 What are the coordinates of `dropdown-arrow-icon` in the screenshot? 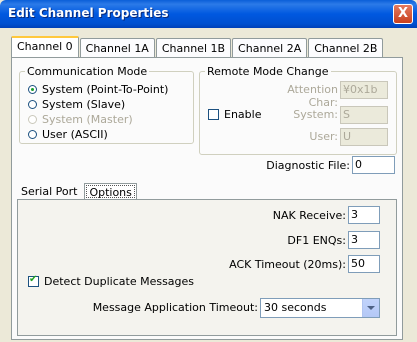 It's located at (370, 308).